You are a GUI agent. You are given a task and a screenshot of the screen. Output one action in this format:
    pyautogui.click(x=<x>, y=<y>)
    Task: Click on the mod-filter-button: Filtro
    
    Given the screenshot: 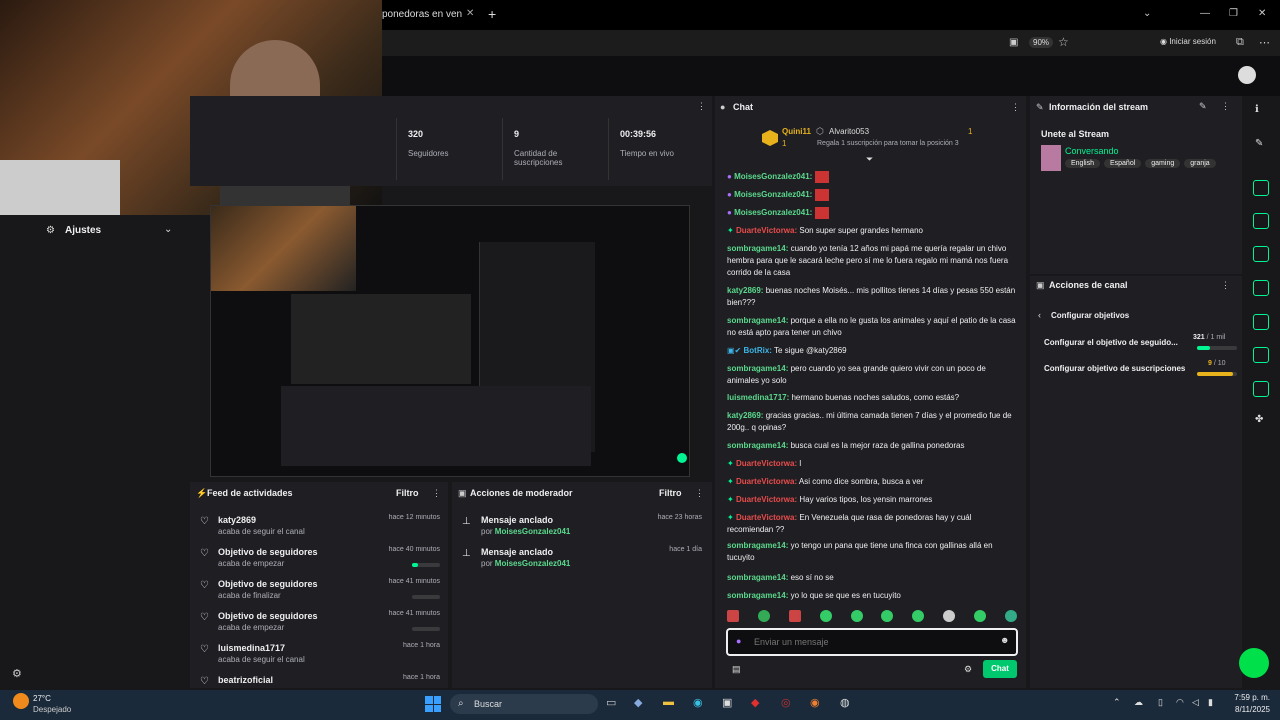 What is the action you would take?
    pyautogui.click(x=670, y=493)
    